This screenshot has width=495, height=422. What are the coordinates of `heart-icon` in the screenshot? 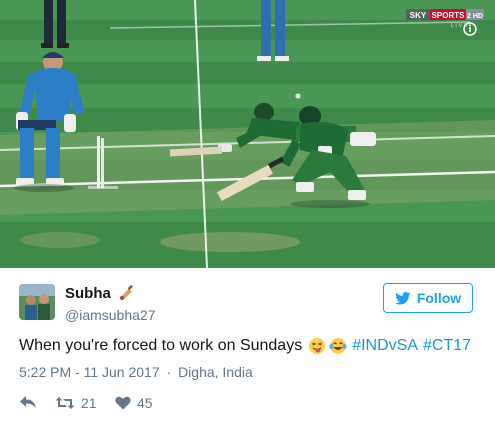 It's located at (123, 403).